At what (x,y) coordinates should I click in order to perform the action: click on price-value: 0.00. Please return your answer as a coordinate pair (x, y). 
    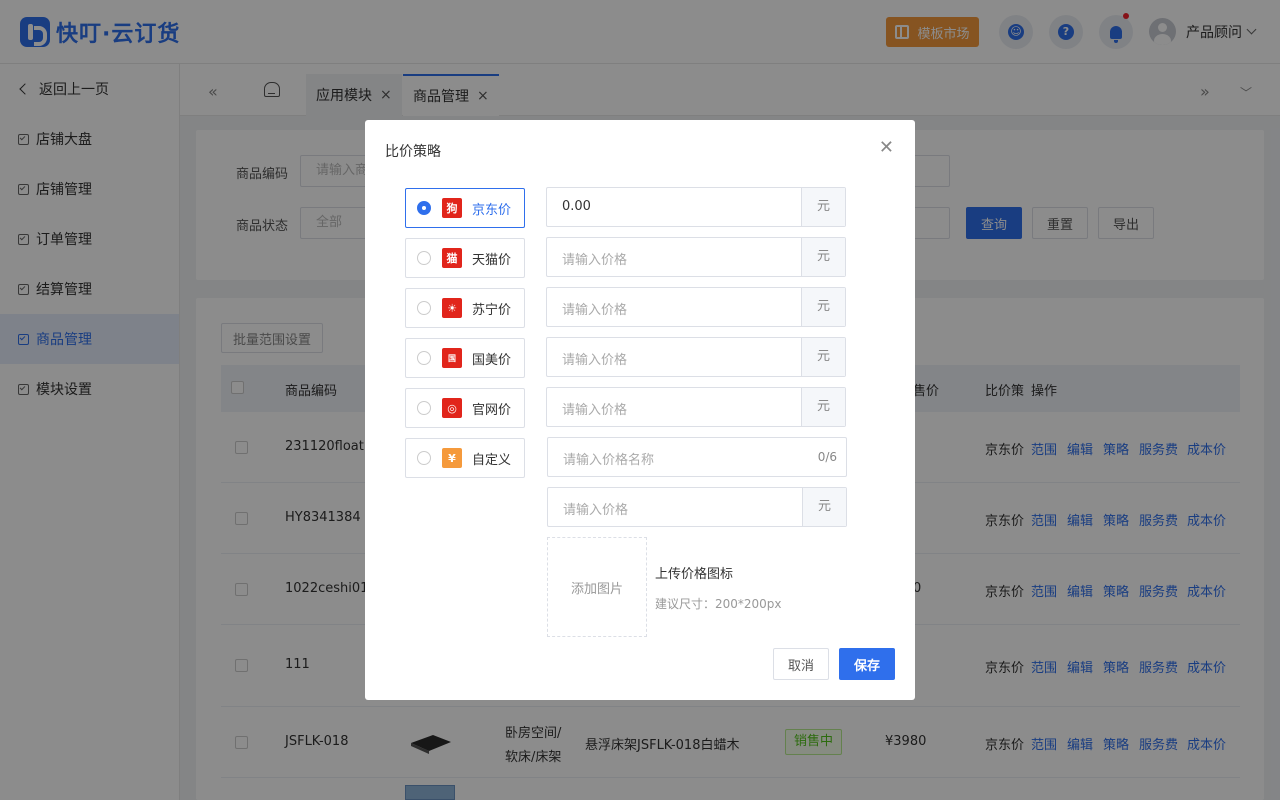
    Looking at the image, I should click on (576, 206).